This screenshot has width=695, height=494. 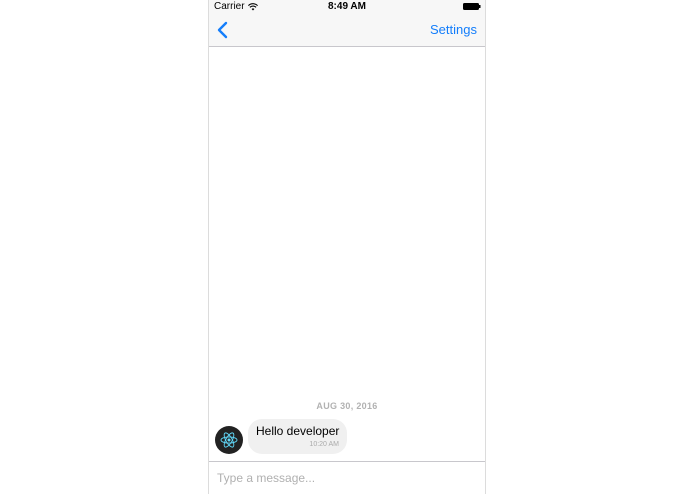 What do you see at coordinates (472, 6) in the screenshot?
I see `battery-icon` at bounding box center [472, 6].